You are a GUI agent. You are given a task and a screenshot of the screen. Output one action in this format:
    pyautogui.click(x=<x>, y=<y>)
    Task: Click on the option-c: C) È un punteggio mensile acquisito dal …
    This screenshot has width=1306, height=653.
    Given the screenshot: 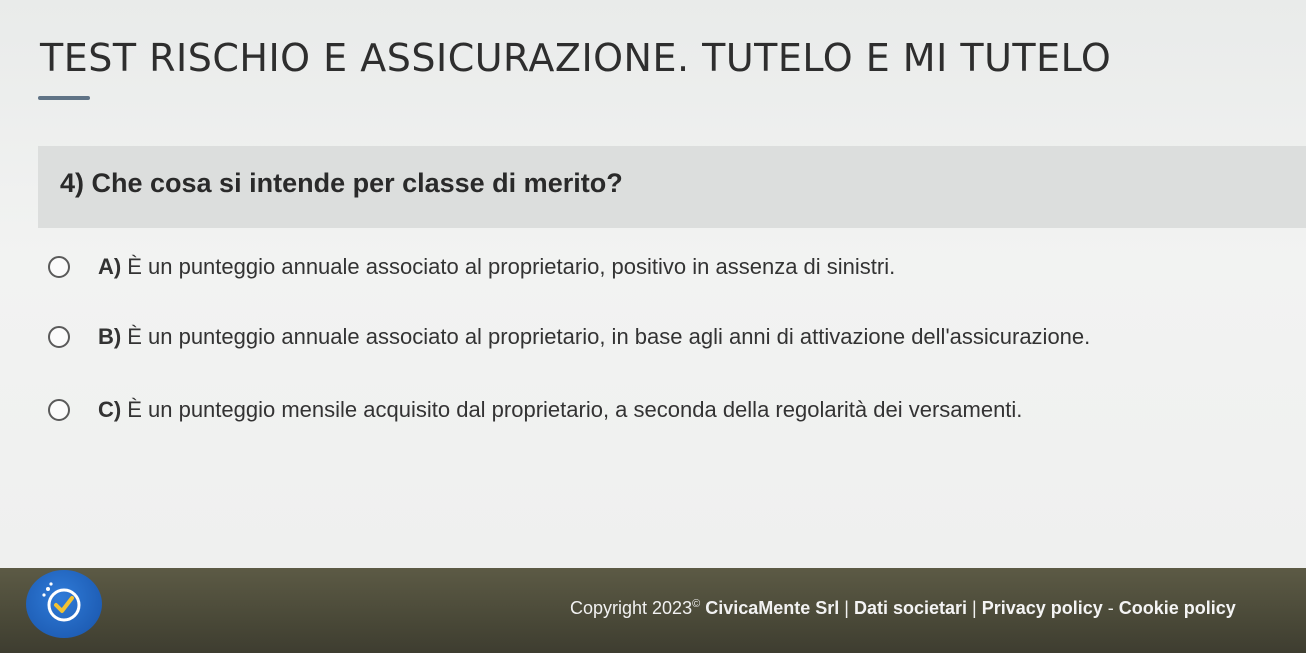 What is the action you would take?
    pyautogui.click(x=535, y=410)
    